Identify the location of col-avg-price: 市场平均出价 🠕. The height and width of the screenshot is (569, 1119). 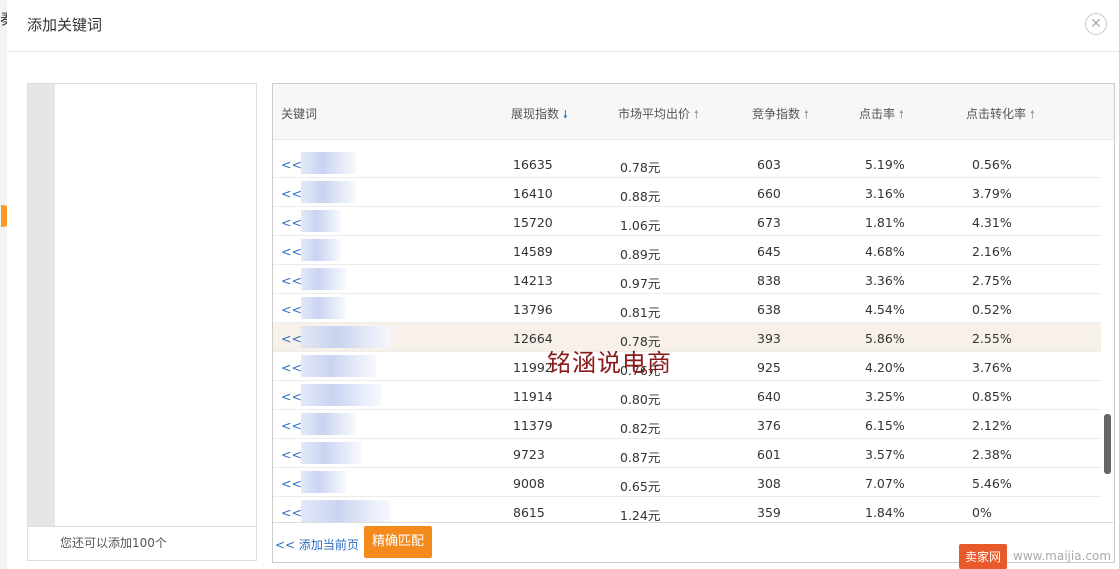
(658, 115).